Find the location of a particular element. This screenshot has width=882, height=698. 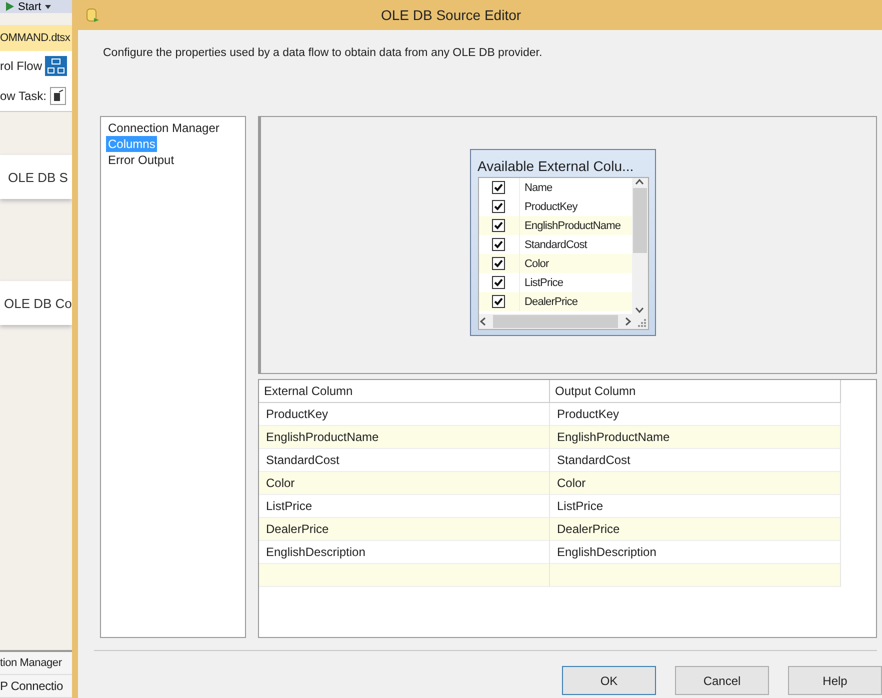

cancel-button: Cancel is located at coordinates (722, 680).